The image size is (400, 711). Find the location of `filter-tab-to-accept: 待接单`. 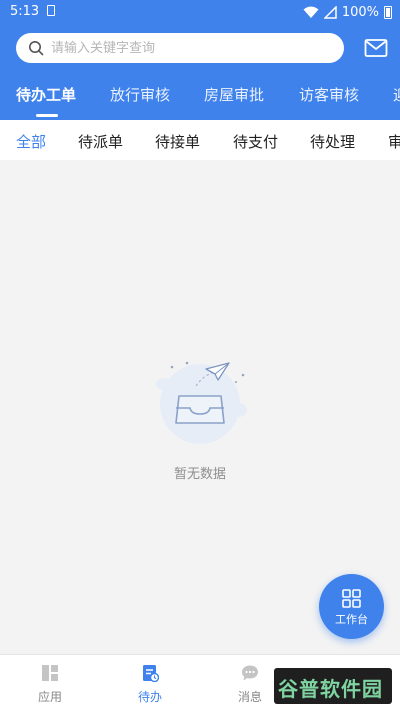

filter-tab-to-accept: 待接单 is located at coordinates (177, 141).